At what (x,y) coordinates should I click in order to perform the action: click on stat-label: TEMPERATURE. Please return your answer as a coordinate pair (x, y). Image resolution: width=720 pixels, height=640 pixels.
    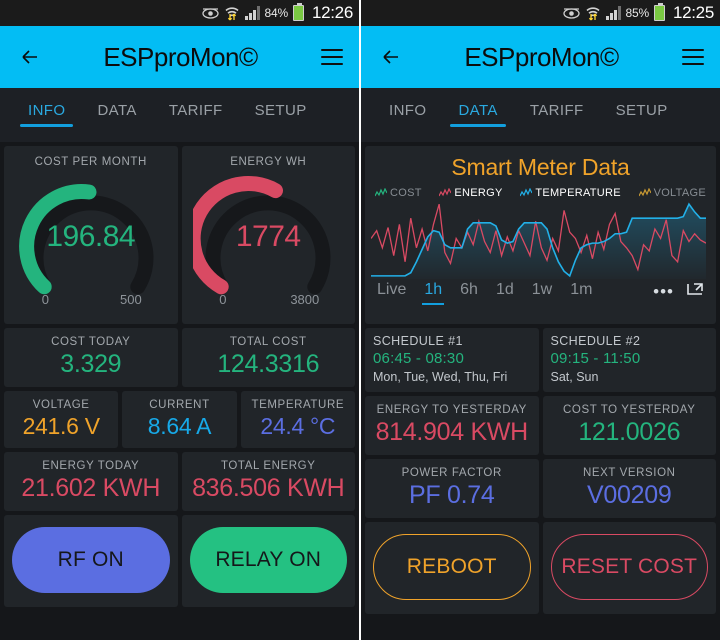
    Looking at the image, I should click on (298, 405).